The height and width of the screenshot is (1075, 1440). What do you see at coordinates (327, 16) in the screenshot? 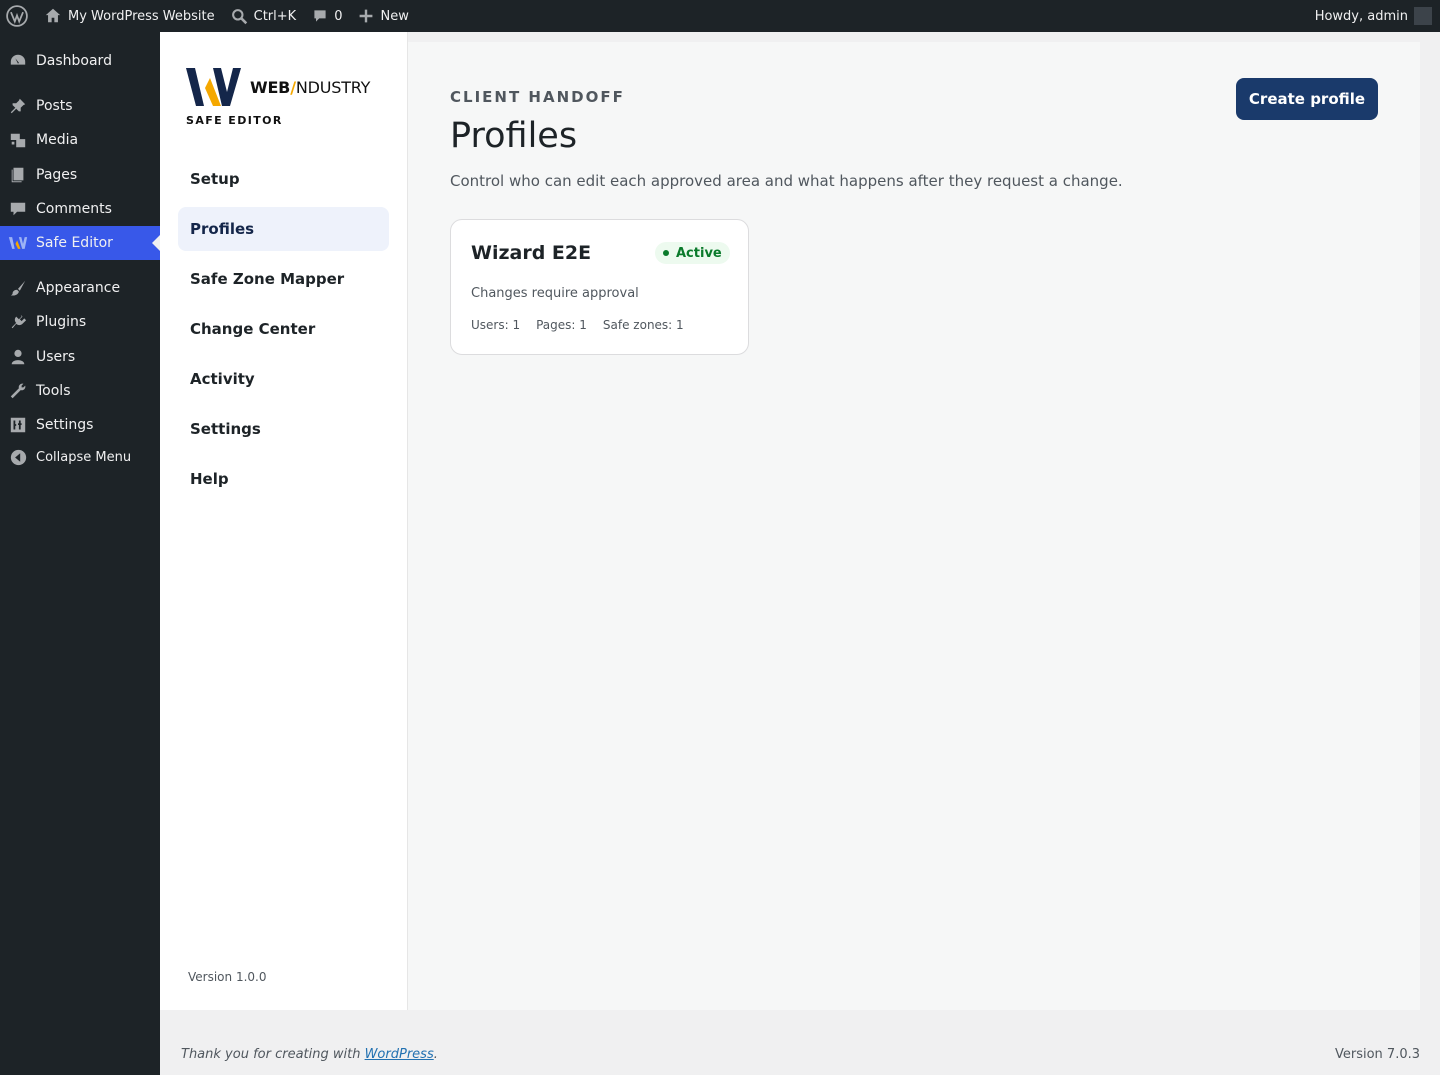
I see `comments-link: 0` at bounding box center [327, 16].